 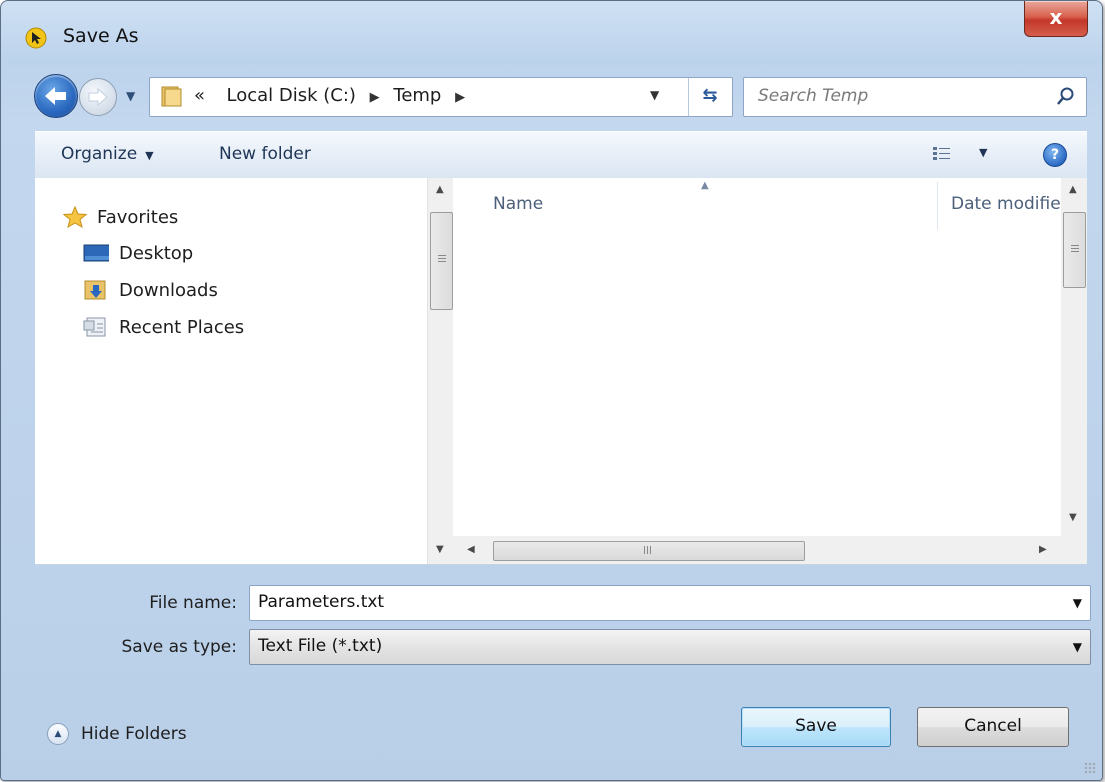 What do you see at coordinates (1056, 19) in the screenshot?
I see `close-button: x` at bounding box center [1056, 19].